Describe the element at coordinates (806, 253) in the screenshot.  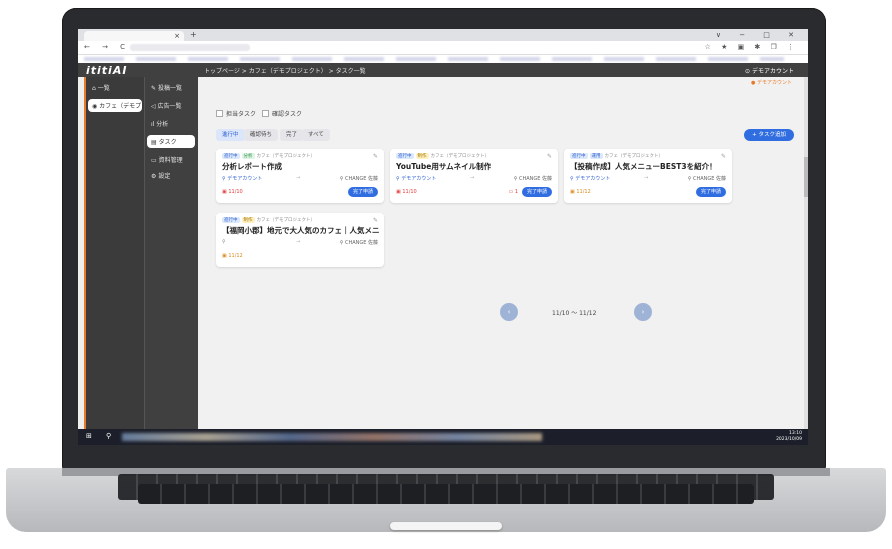
I see `scrollbar` at that location.